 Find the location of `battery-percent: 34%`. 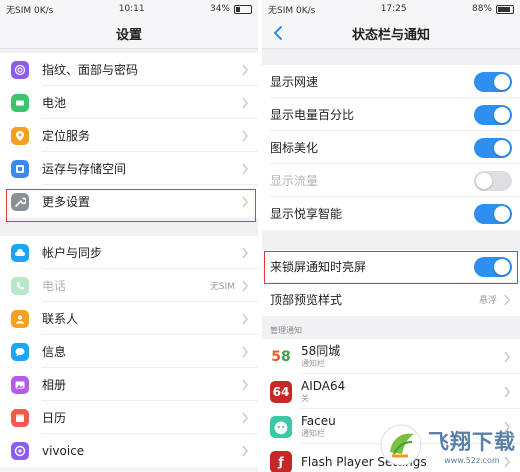

battery-percent: 34% is located at coordinates (219, 9).